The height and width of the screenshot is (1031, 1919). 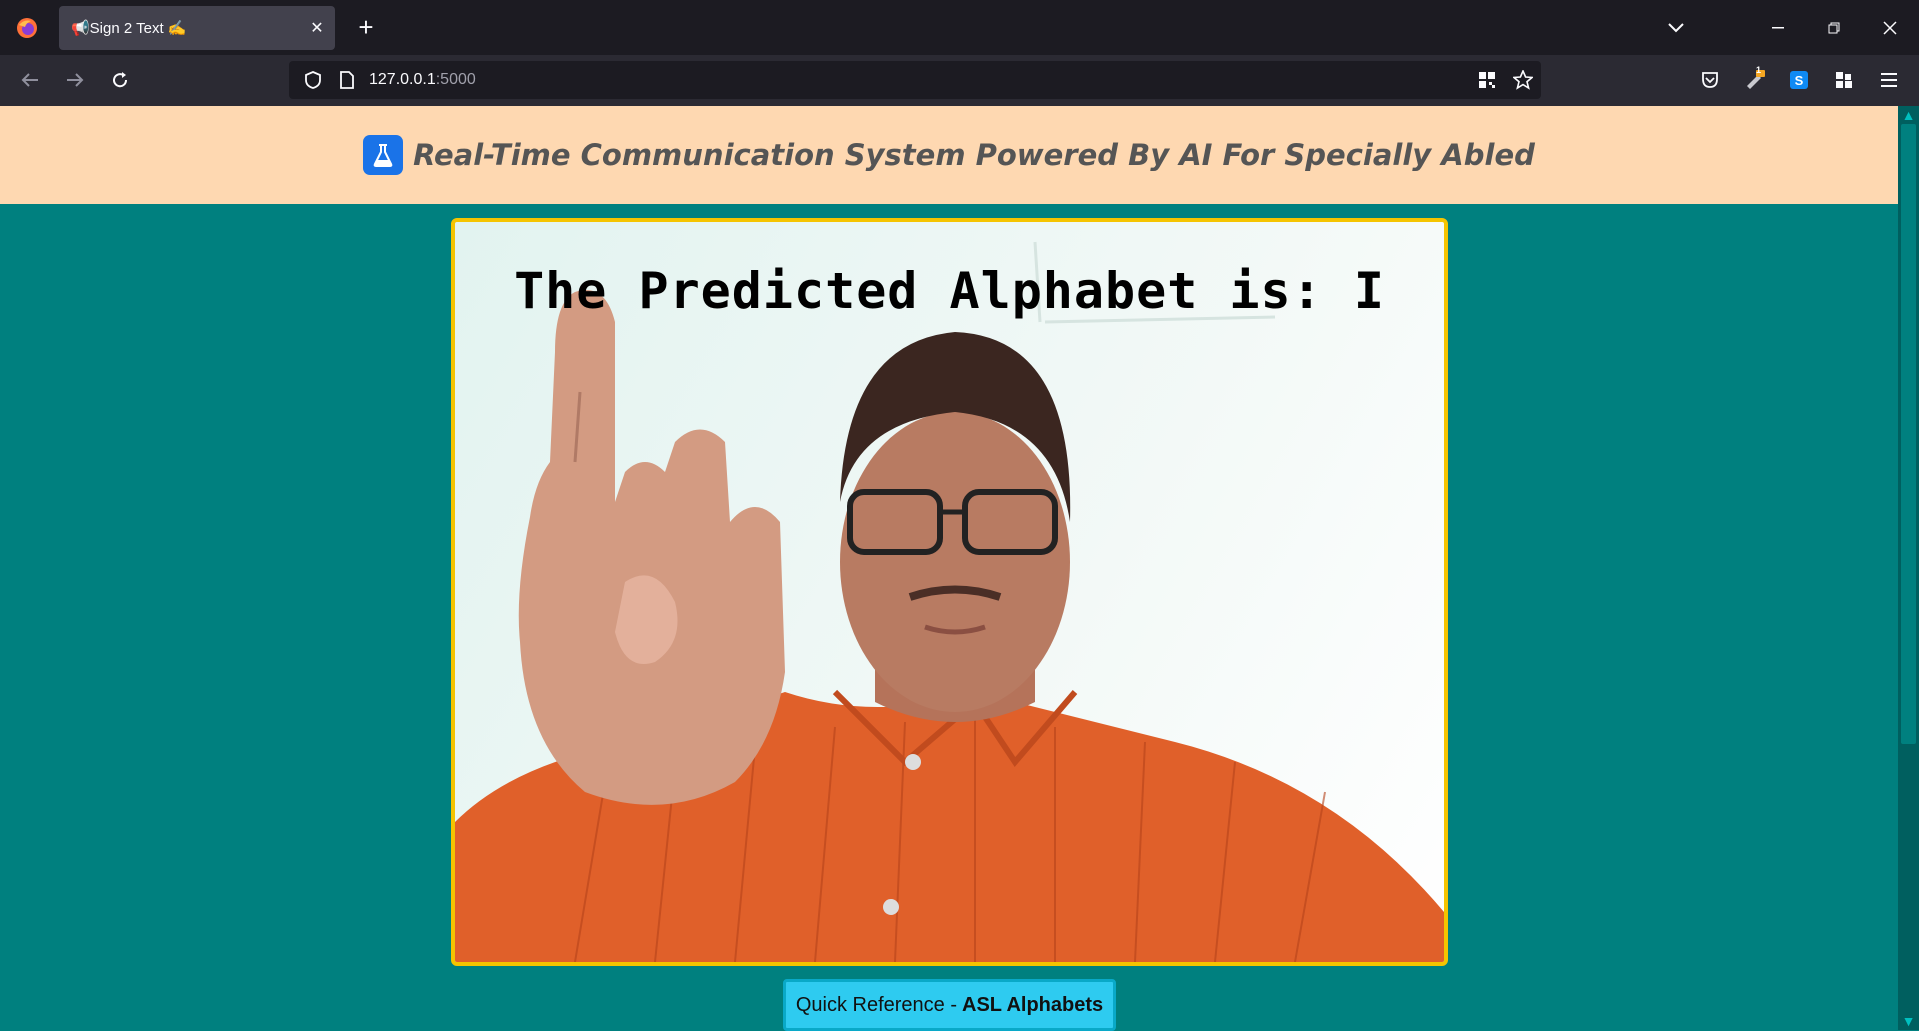 What do you see at coordinates (1908, 1021) in the screenshot?
I see `scroll-down-icon: ▼` at bounding box center [1908, 1021].